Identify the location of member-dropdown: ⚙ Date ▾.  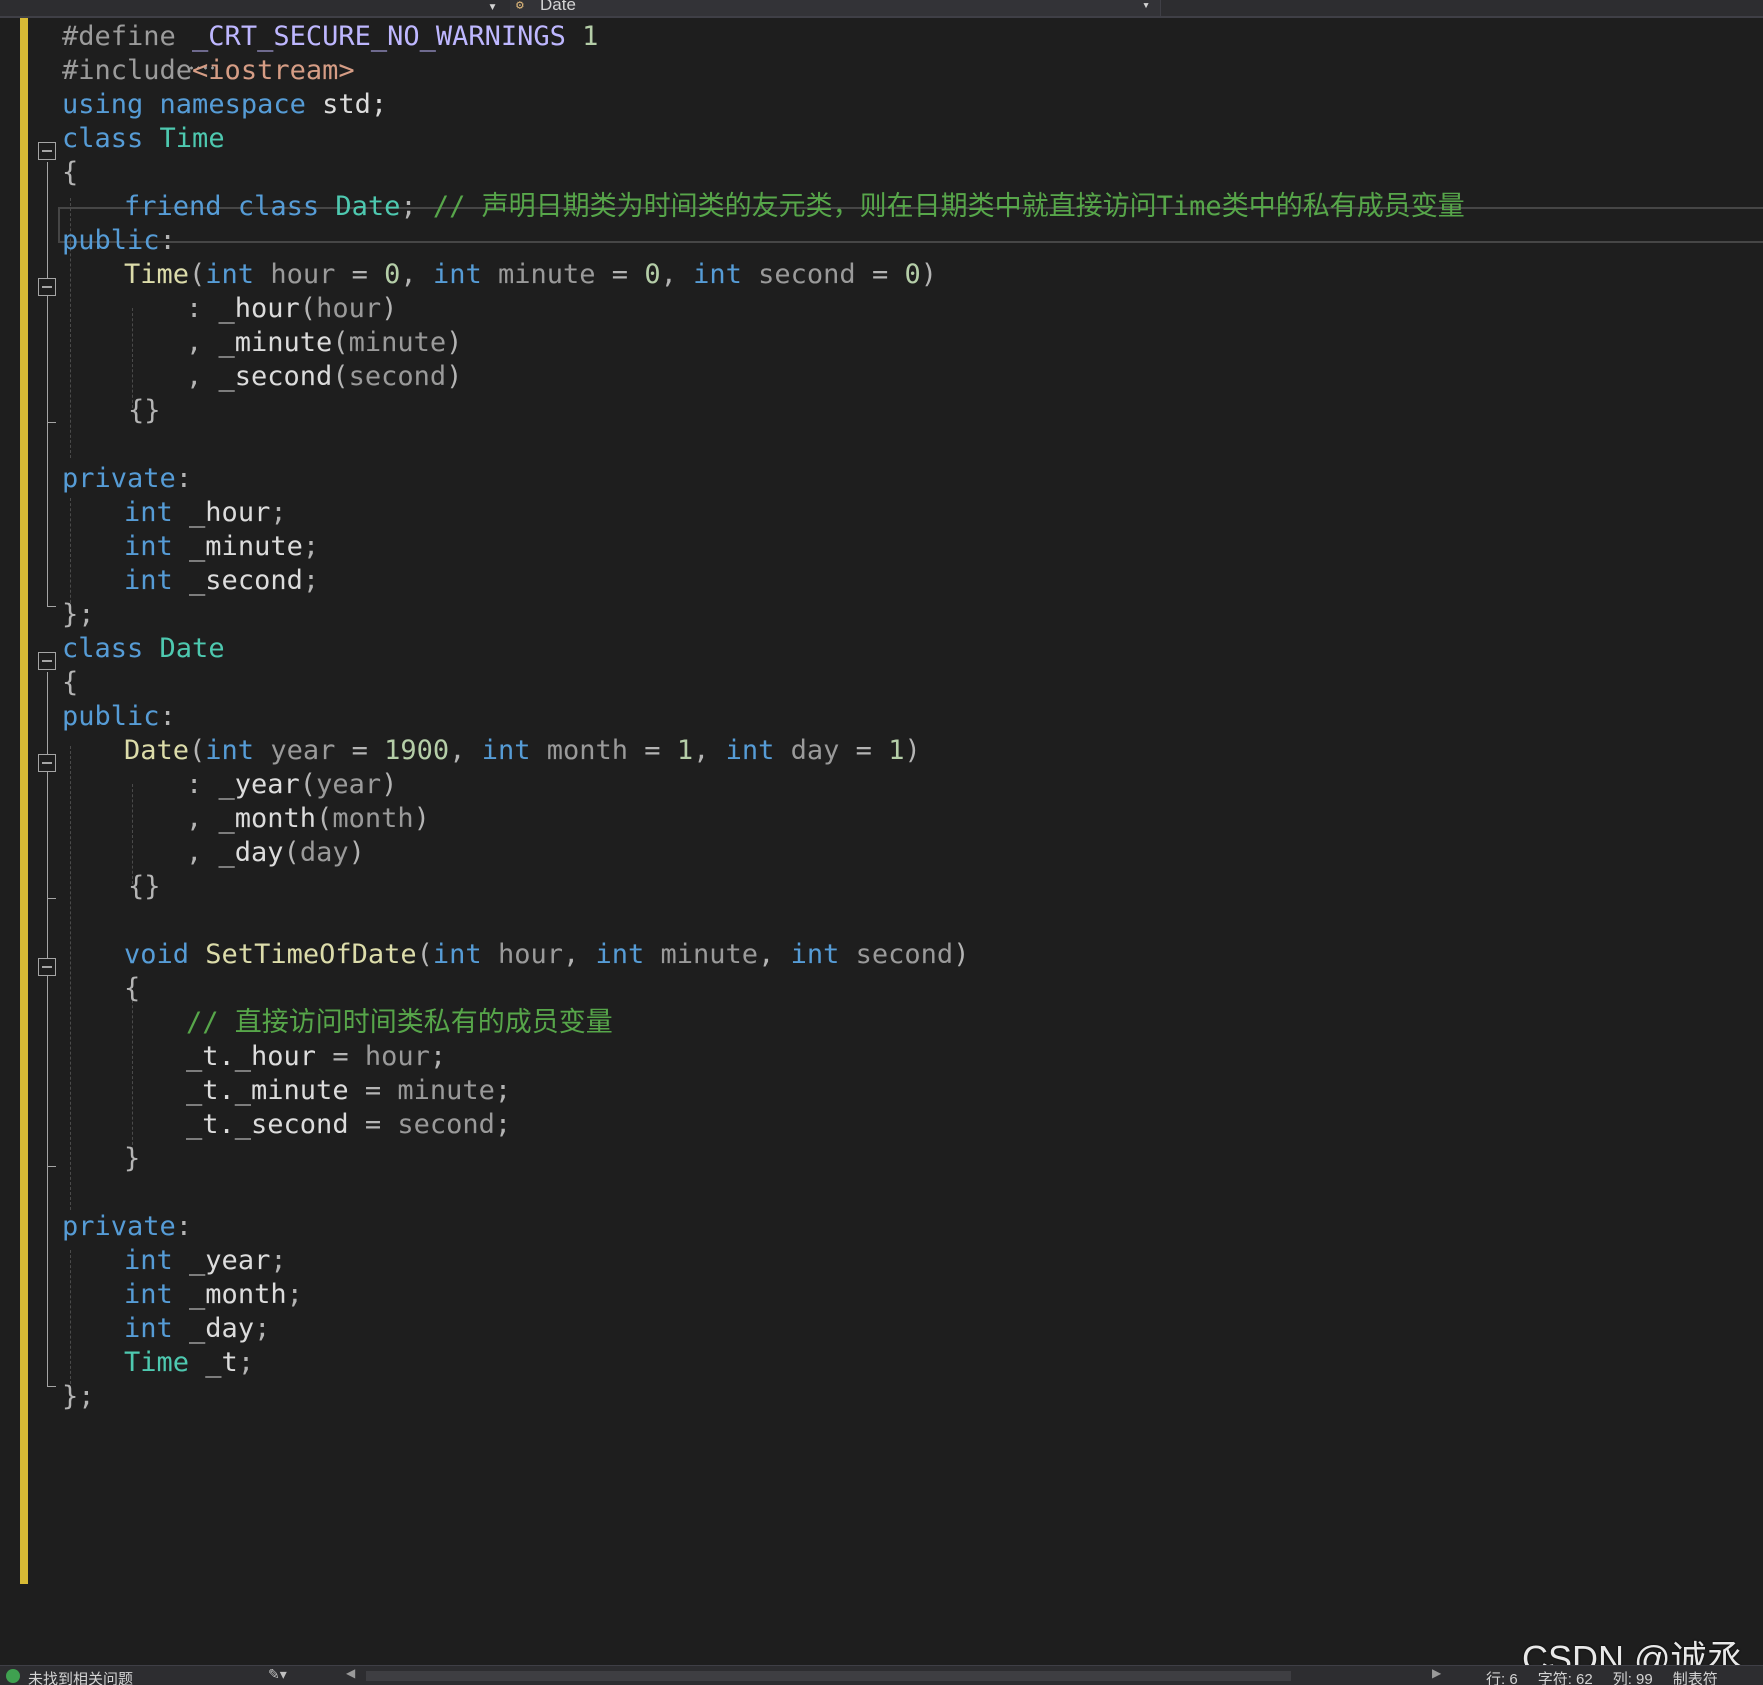
(835, 8).